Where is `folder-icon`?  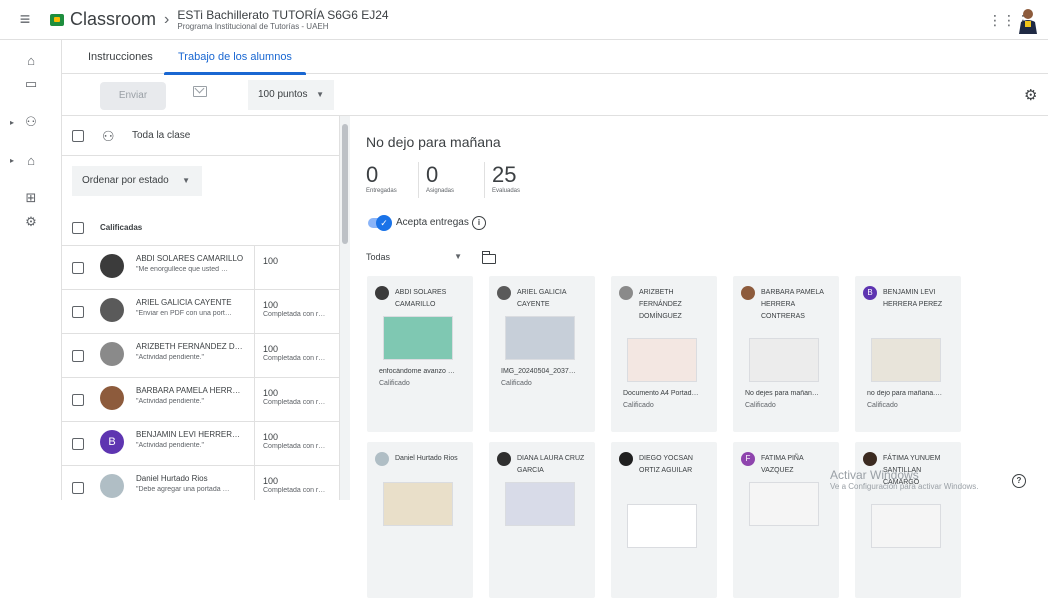
folder-icon is located at coordinates (488, 257).